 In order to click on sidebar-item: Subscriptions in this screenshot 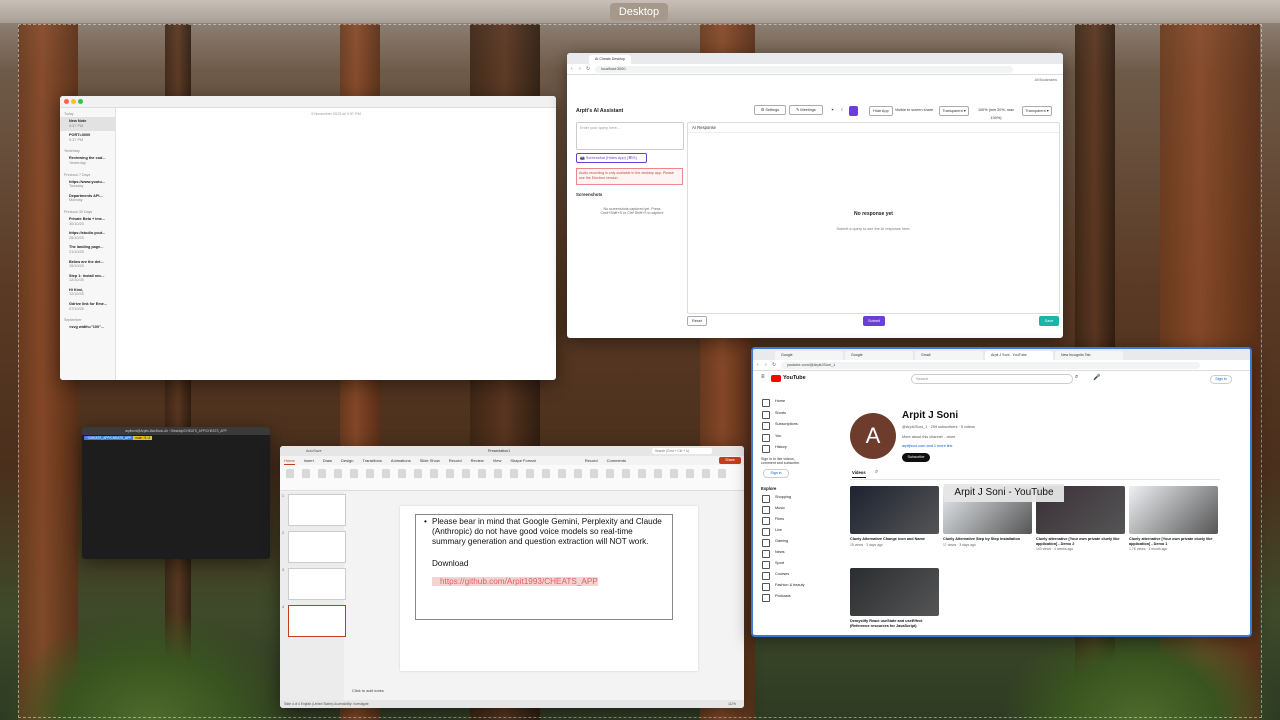, I will do `click(783, 425)`.